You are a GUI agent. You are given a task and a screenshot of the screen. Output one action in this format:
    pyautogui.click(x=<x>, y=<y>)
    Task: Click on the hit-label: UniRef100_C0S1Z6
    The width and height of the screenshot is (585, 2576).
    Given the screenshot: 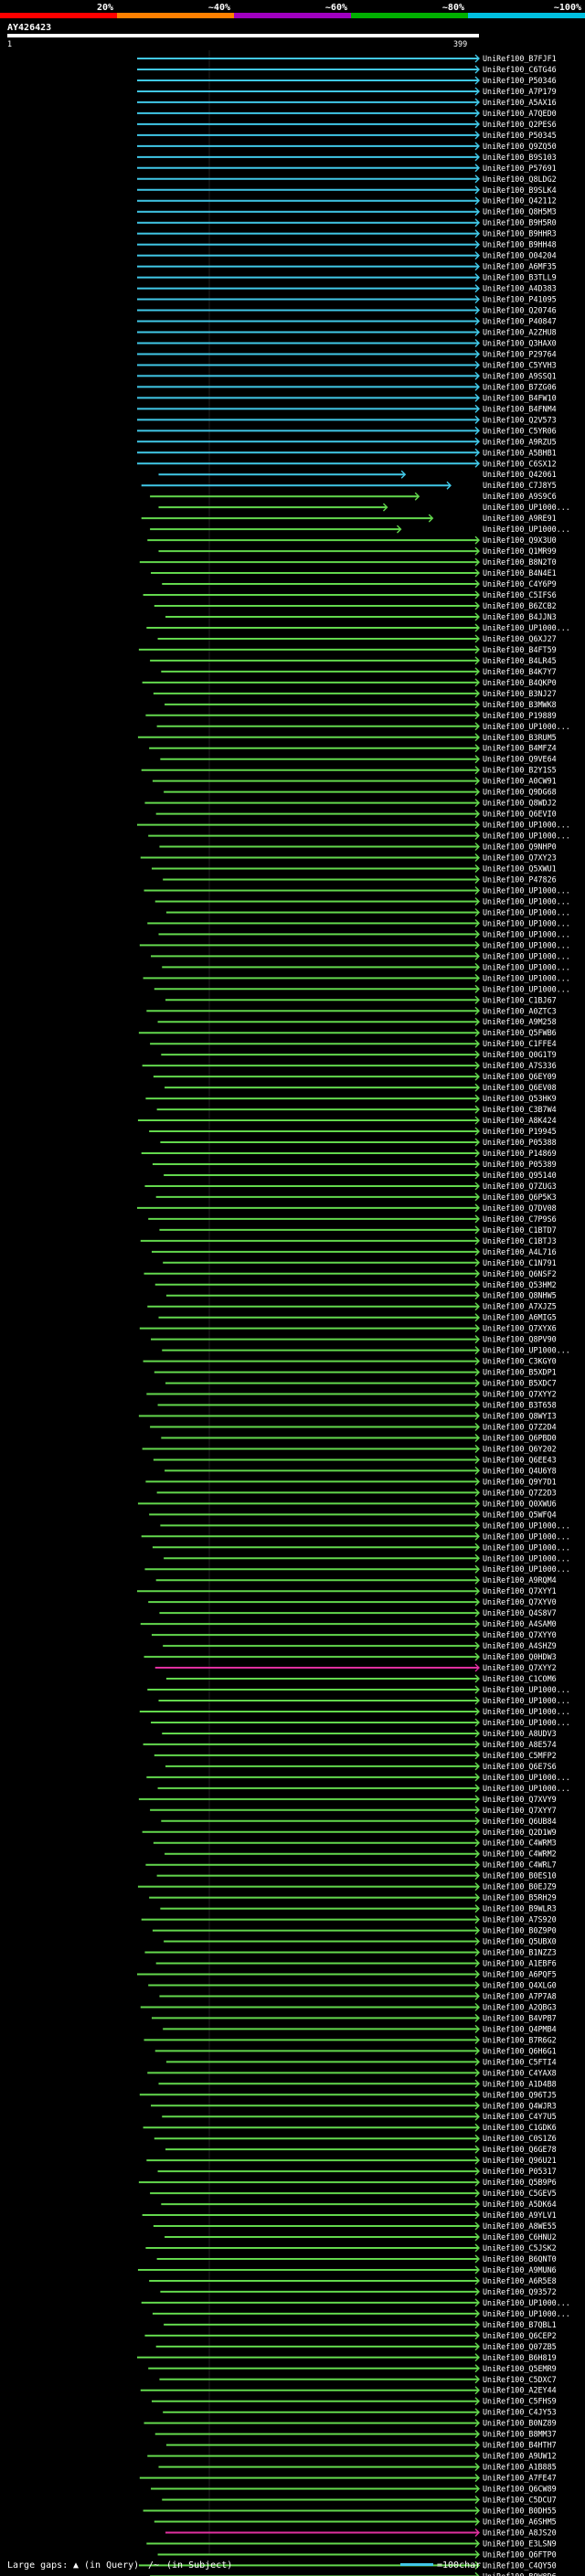 What is the action you would take?
    pyautogui.click(x=520, y=2138)
    